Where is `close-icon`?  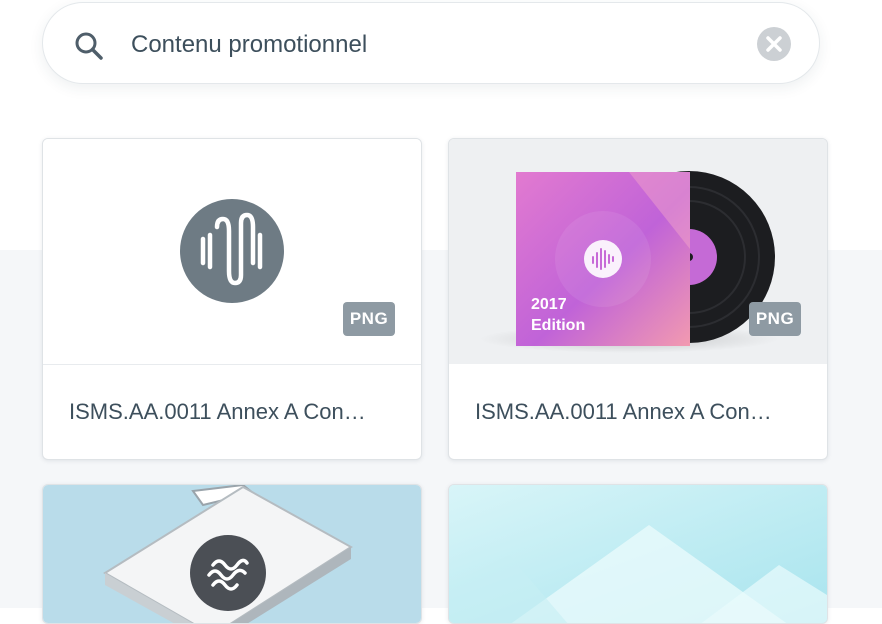 close-icon is located at coordinates (774, 44).